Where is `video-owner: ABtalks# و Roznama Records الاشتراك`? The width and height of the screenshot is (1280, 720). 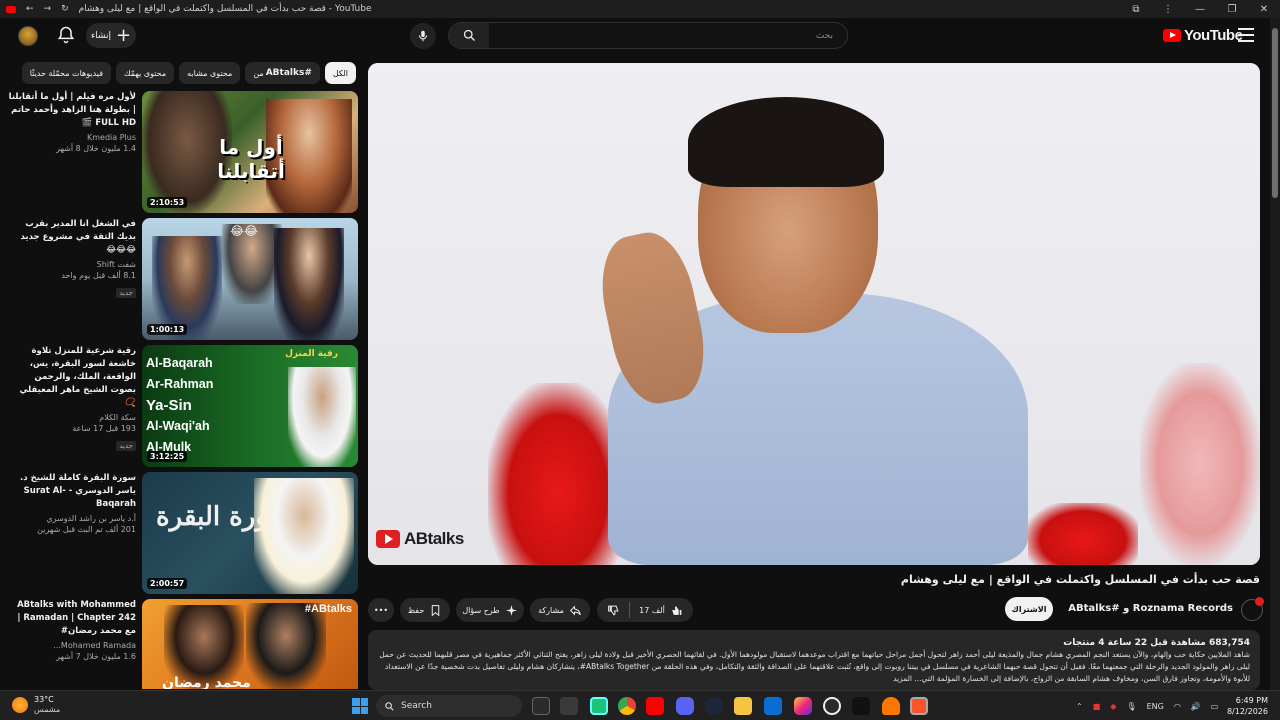
video-owner: ABtalks# و Roznama Records الاشتراك is located at coordinates (1134, 609).